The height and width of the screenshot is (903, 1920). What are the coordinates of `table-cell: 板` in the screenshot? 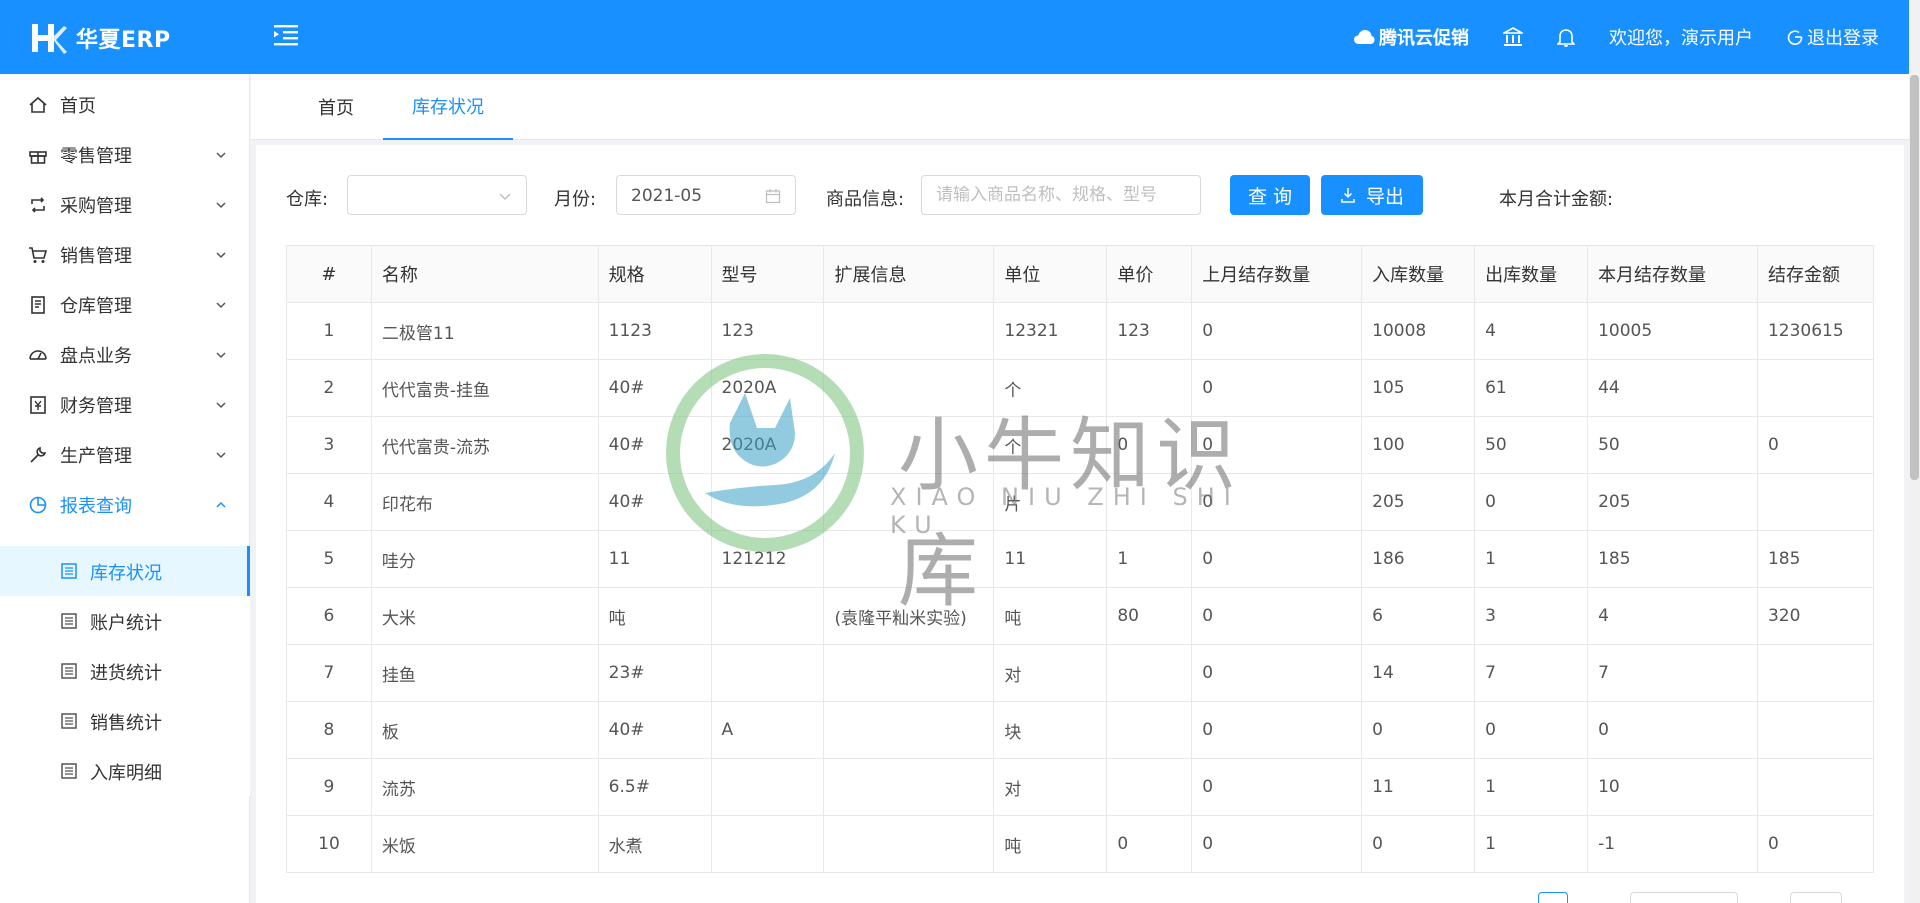 It's located at (484, 730).